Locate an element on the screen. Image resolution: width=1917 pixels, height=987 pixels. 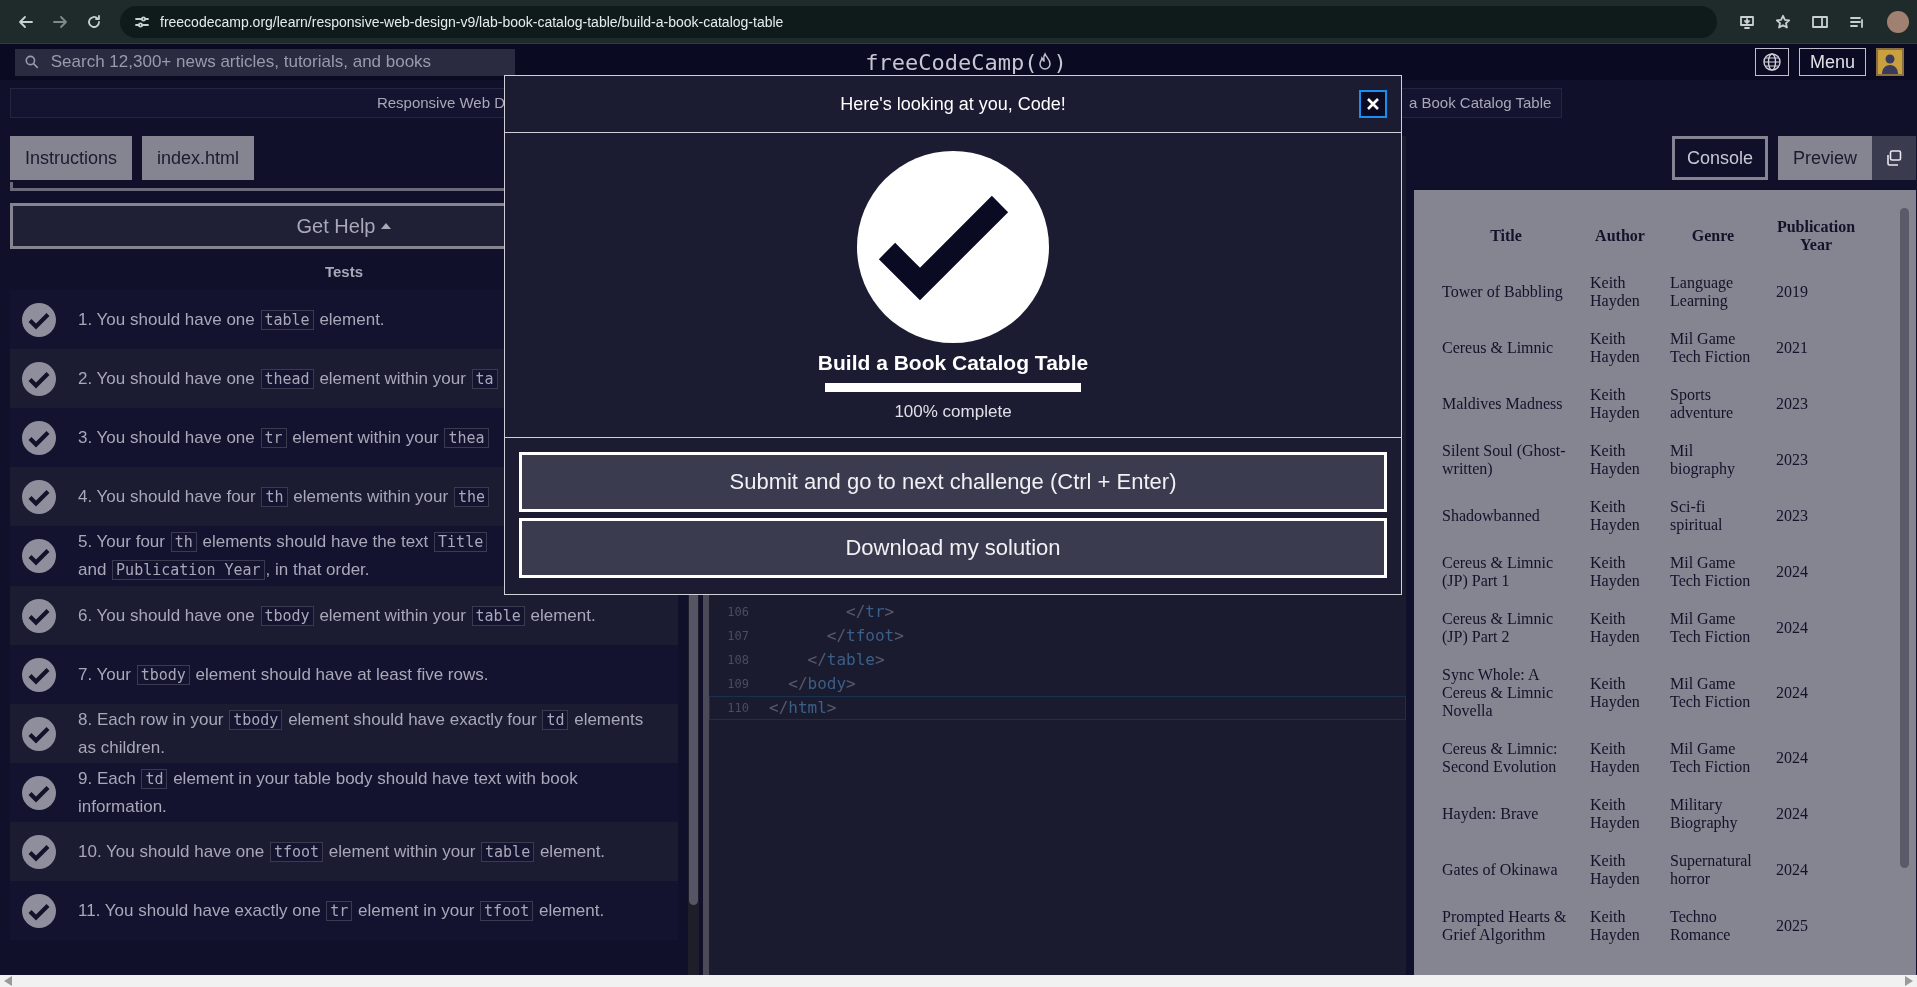
challenge-title: Build a Book Catalog Table is located at coordinates (953, 363).